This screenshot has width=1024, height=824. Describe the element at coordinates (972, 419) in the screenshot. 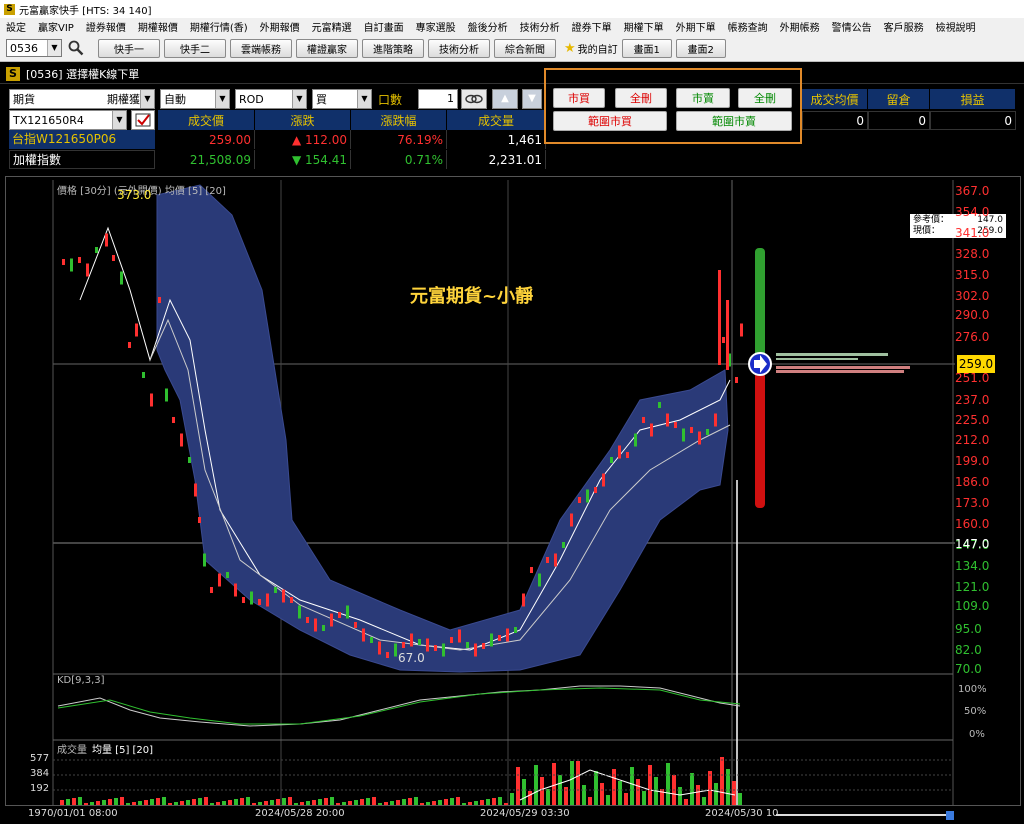

I see `price-tick: 225.0` at that location.